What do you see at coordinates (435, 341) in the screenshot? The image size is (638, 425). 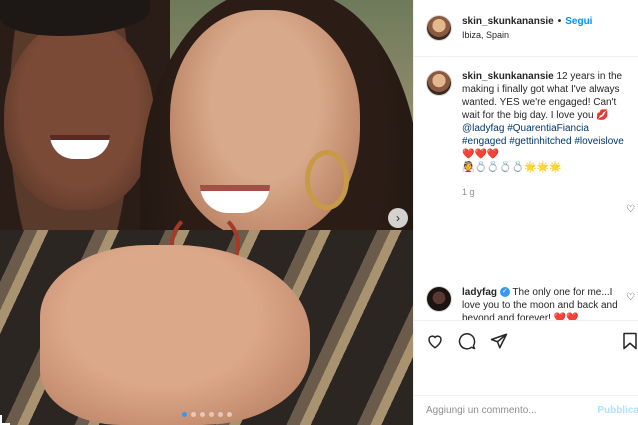 I see `like-heart-icon` at bounding box center [435, 341].